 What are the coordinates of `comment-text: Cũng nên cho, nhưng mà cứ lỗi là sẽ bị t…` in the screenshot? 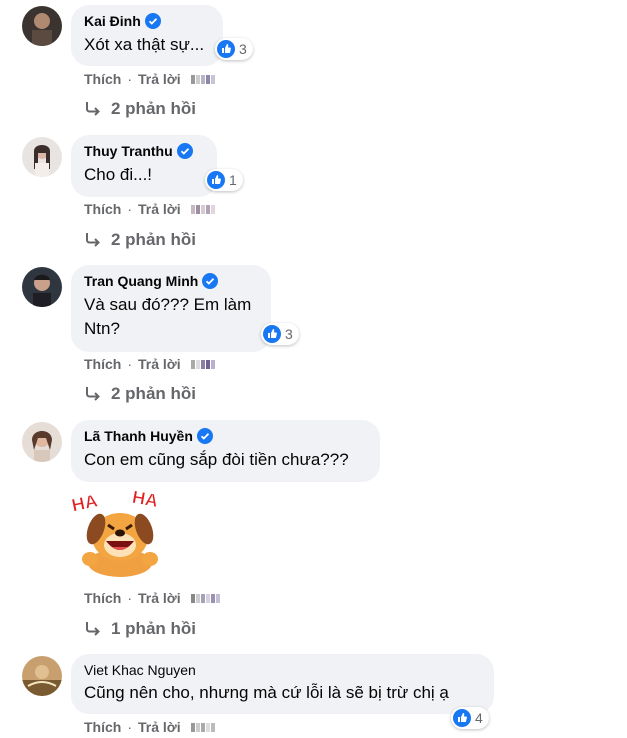 It's located at (266, 692).